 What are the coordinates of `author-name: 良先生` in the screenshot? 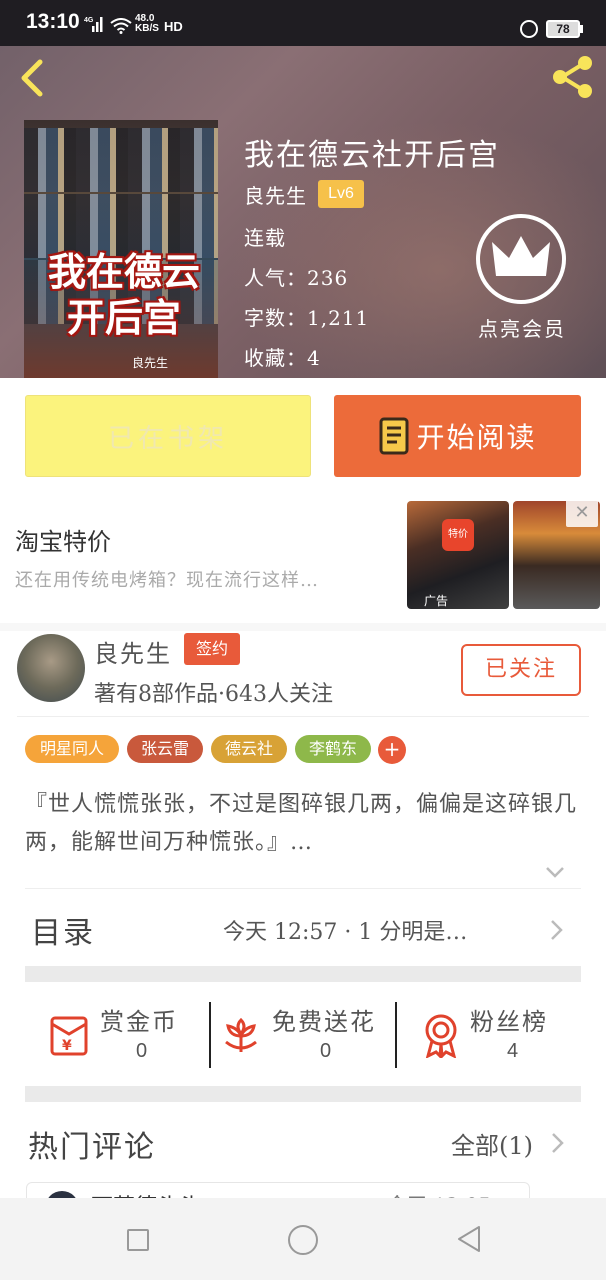 It's located at (133, 651).